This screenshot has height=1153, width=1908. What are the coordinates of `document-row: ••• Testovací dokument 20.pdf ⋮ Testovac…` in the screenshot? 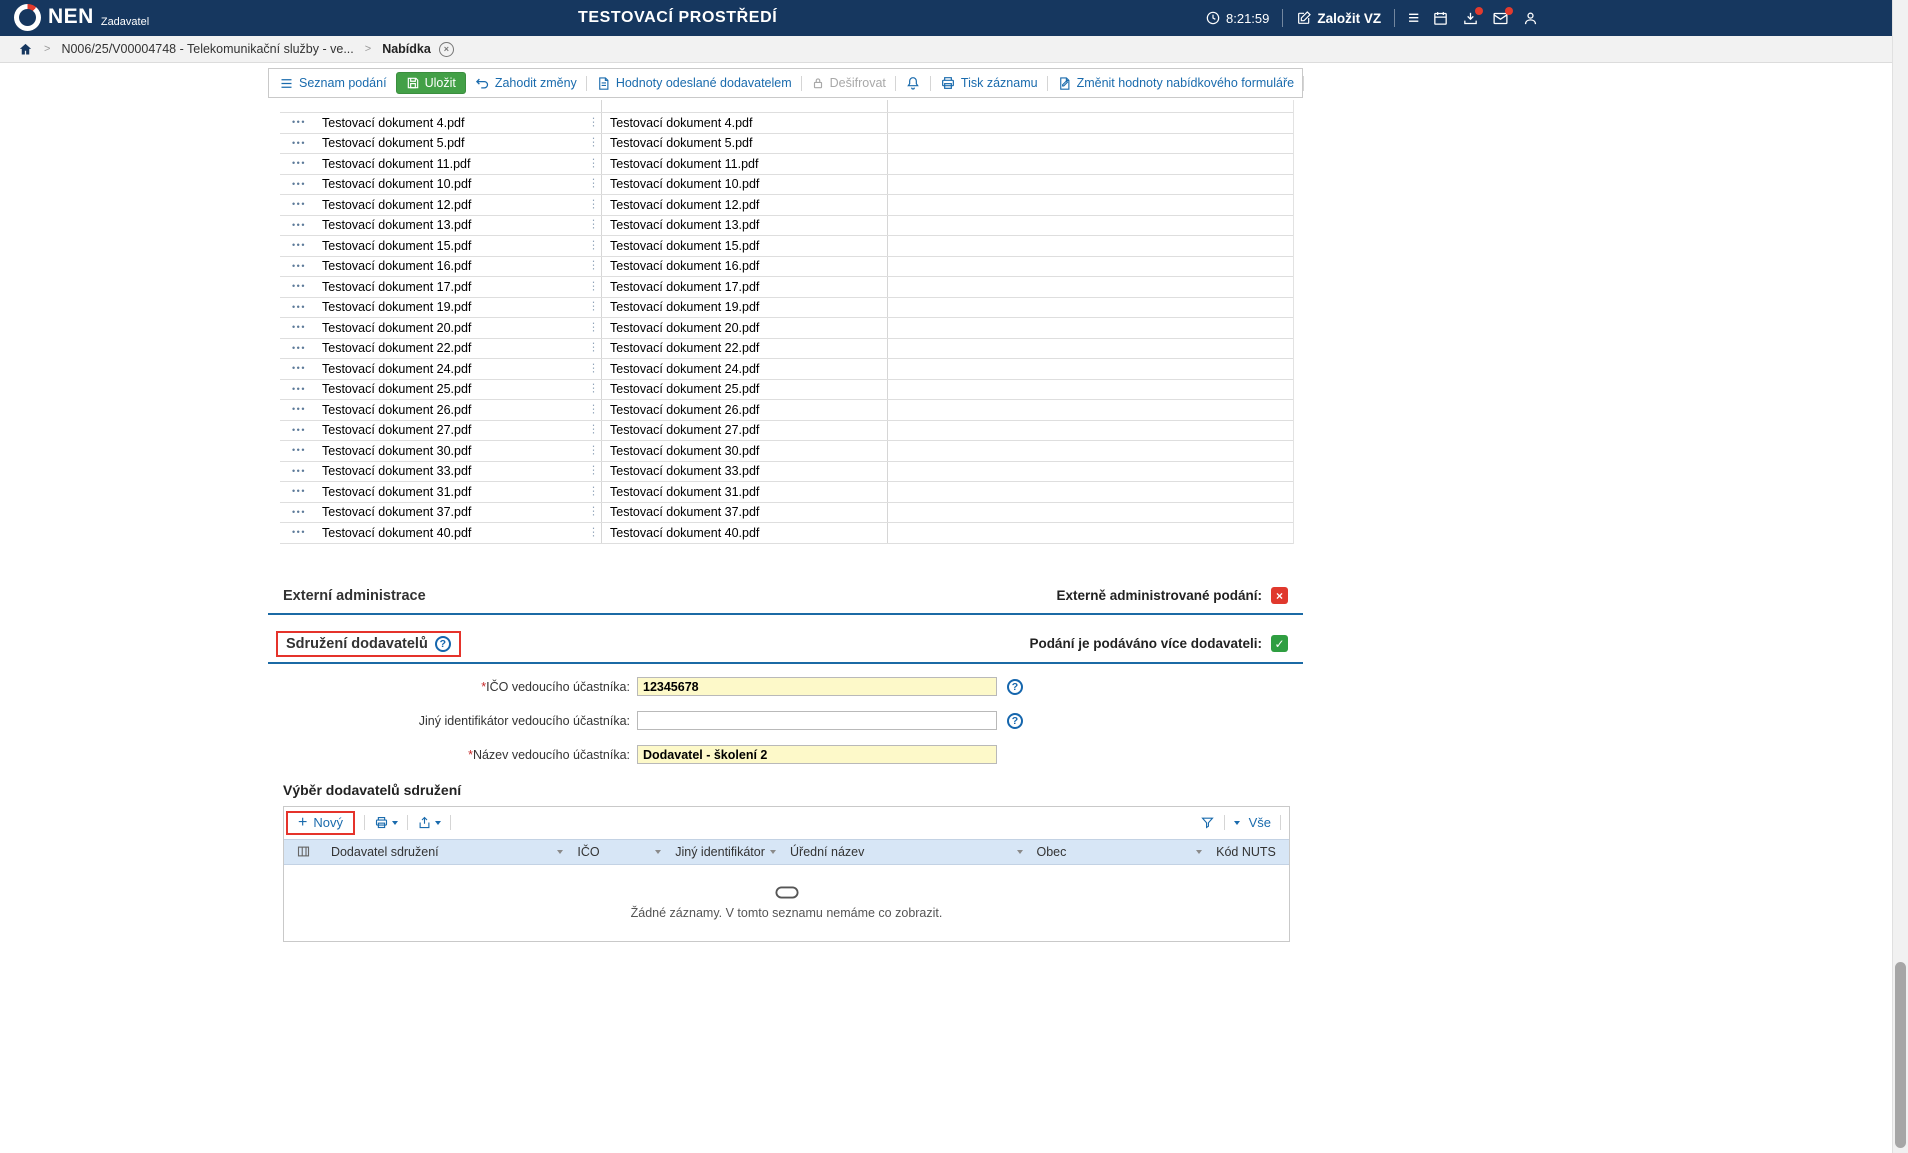 It's located at (786, 328).